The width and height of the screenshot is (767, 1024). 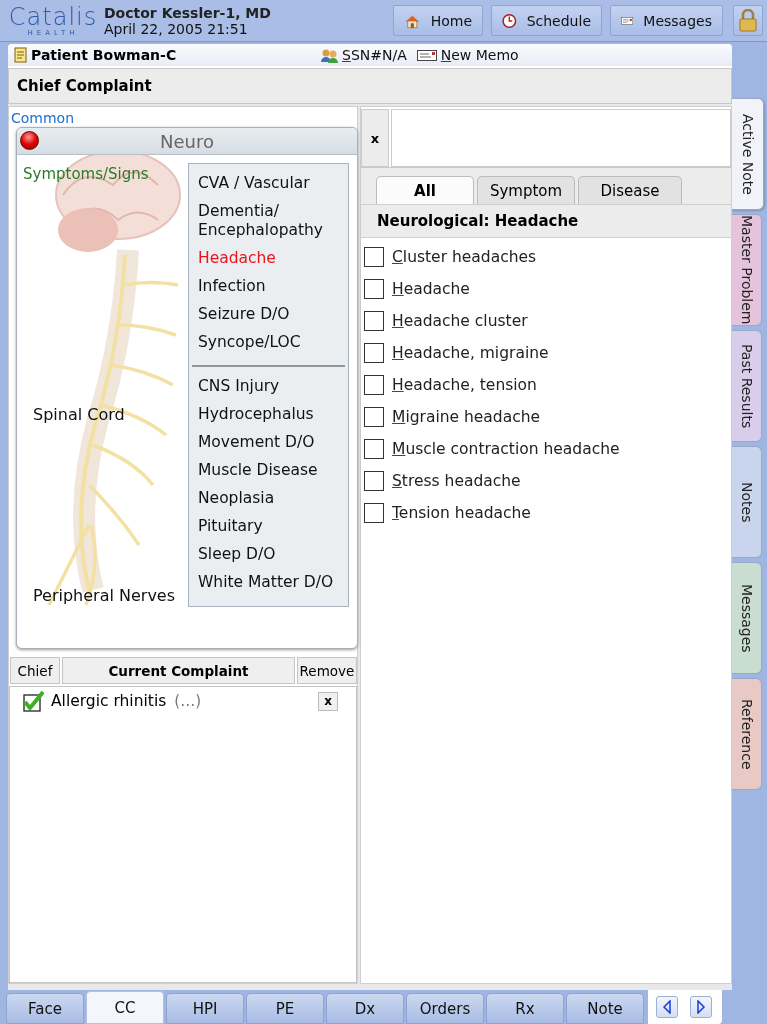 I want to click on section-tab: Face, so click(x=45, y=1008).